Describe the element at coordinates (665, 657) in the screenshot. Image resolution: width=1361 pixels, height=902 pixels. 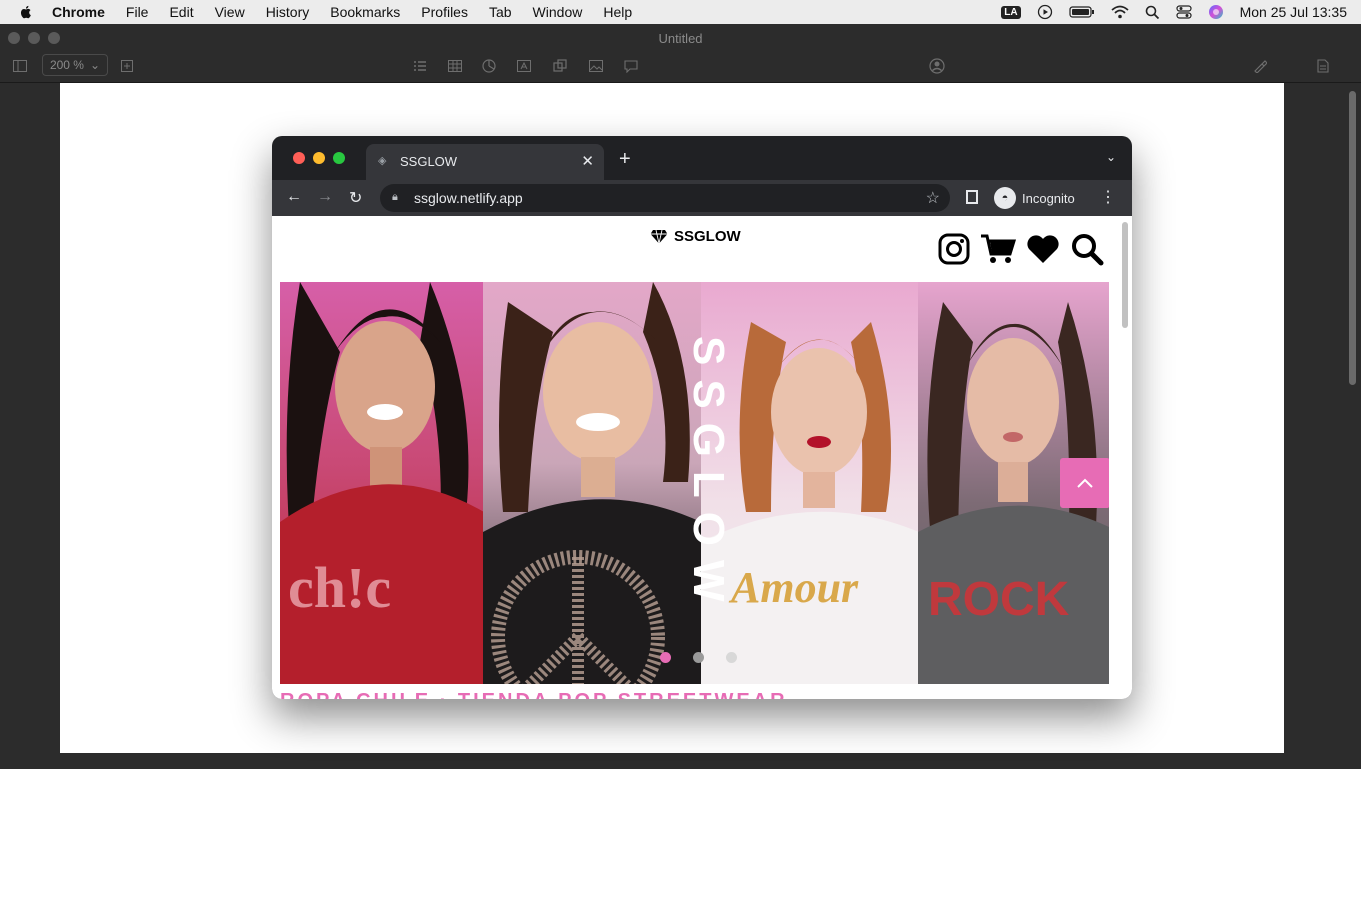
I see `carousel-dot-active` at that location.